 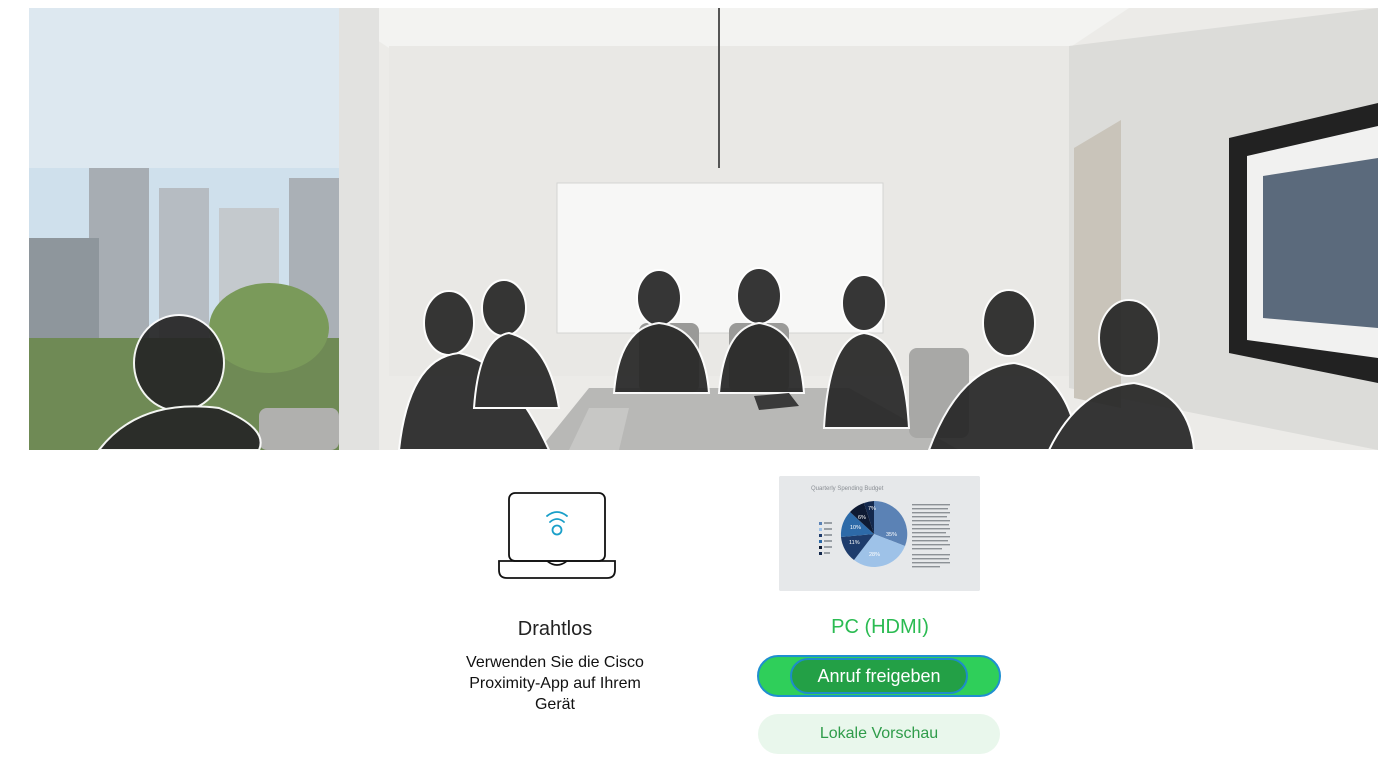 I want to click on top-bar, so click(x=689, y=4).